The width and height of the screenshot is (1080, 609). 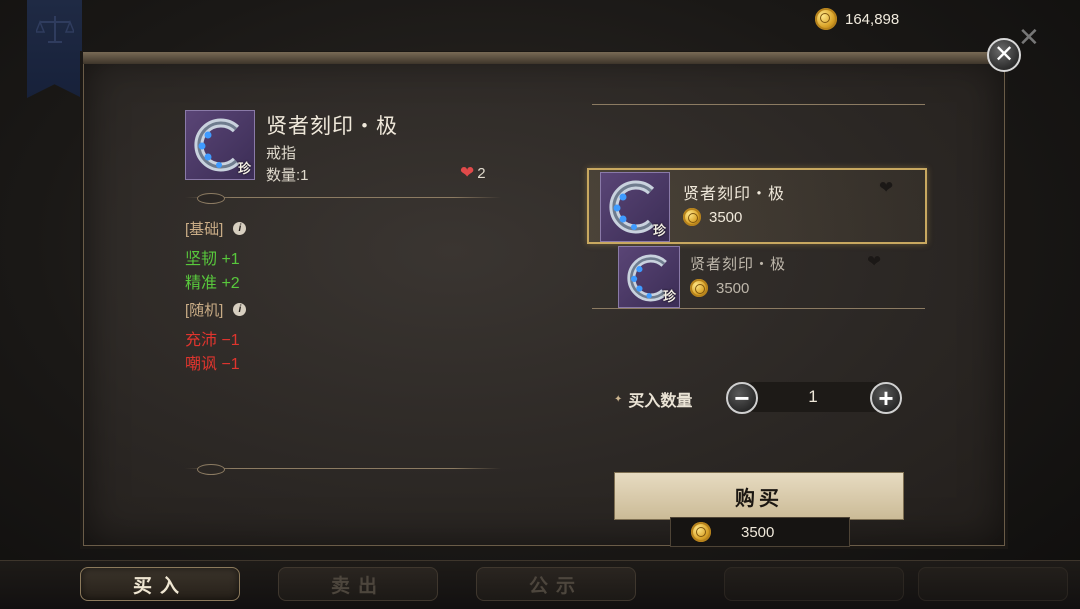 What do you see at coordinates (343, 198) in the screenshot?
I see `detail-divider-top` at bounding box center [343, 198].